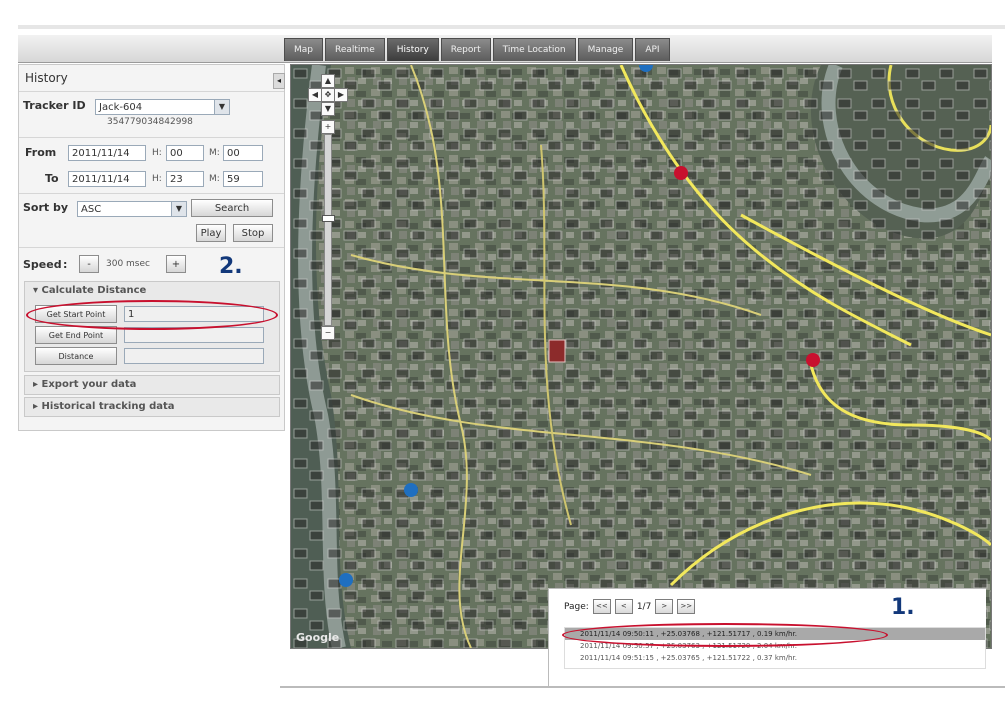 The height and width of the screenshot is (706, 1005). I want to click on to-label: To, so click(52, 178).